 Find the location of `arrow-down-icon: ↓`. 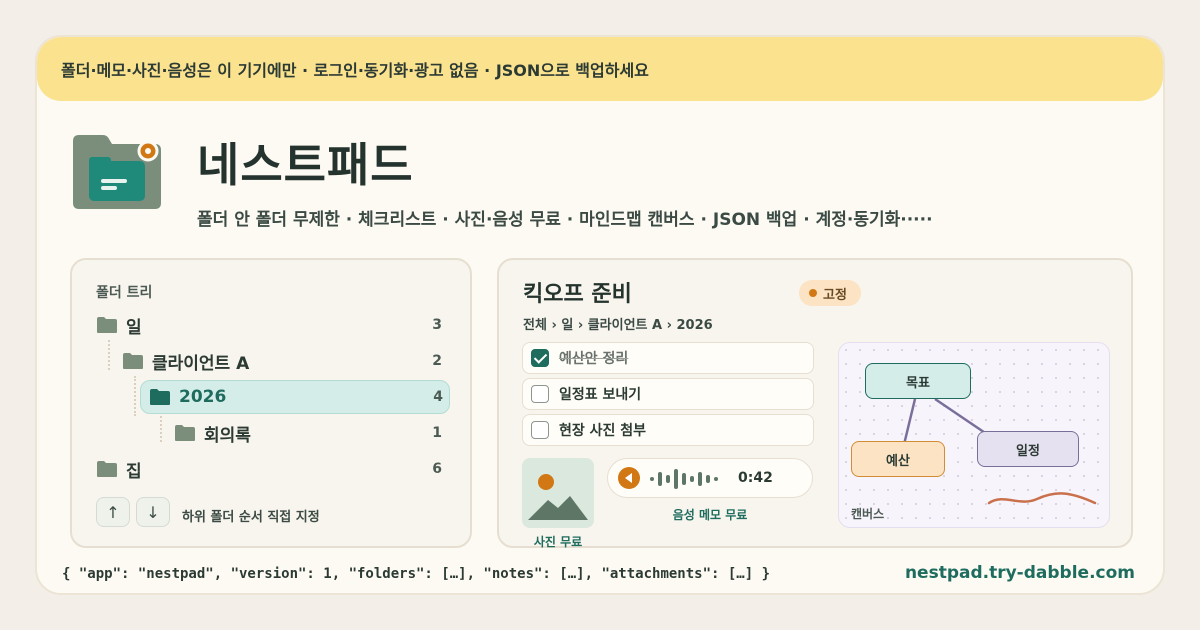

arrow-down-icon: ↓ is located at coordinates (153, 512).